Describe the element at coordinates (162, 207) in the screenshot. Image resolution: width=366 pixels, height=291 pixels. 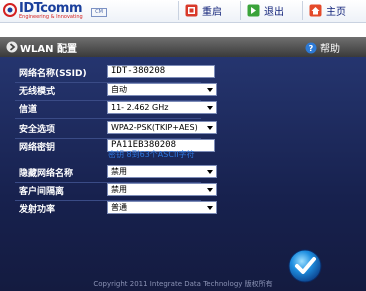
I see `tx-power-select: 普通` at that location.